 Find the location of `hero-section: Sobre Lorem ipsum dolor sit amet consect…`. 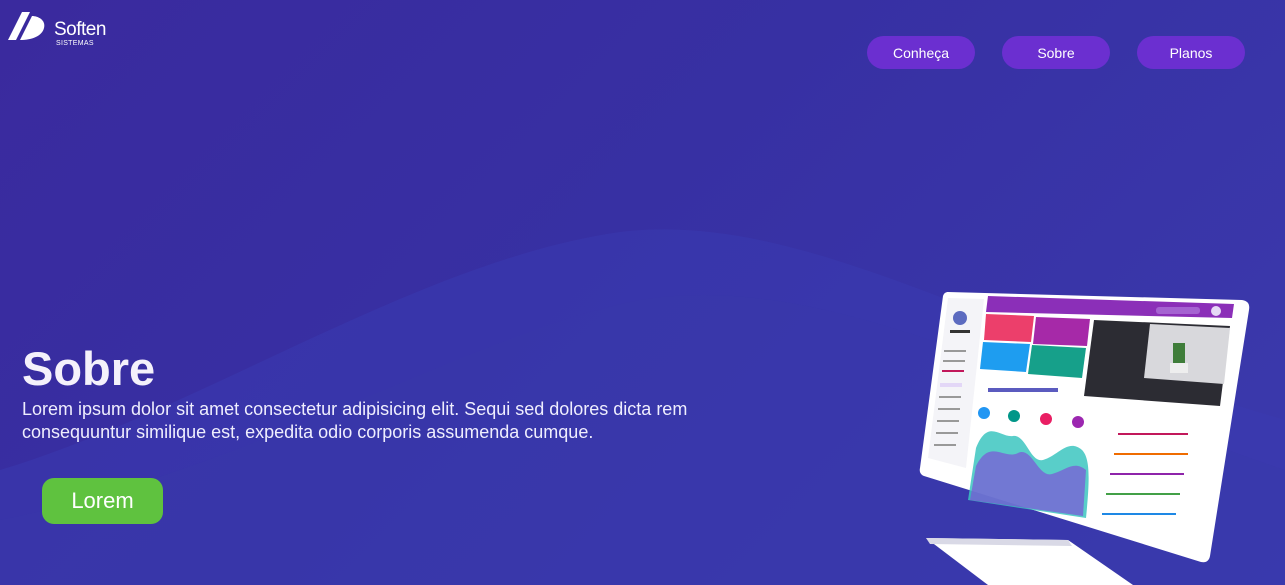

hero-section: Sobre Lorem ipsum dolor sit amet consect… is located at coordinates (382, 393).